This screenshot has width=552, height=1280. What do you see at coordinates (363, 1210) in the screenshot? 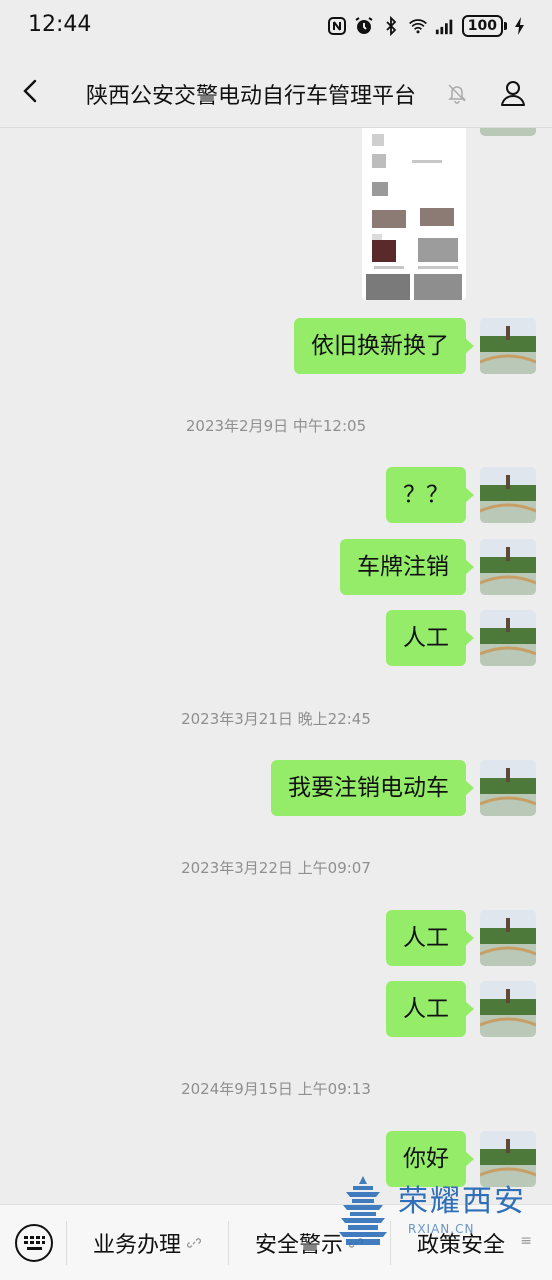
I see `pagoda-logo-icon` at bounding box center [363, 1210].